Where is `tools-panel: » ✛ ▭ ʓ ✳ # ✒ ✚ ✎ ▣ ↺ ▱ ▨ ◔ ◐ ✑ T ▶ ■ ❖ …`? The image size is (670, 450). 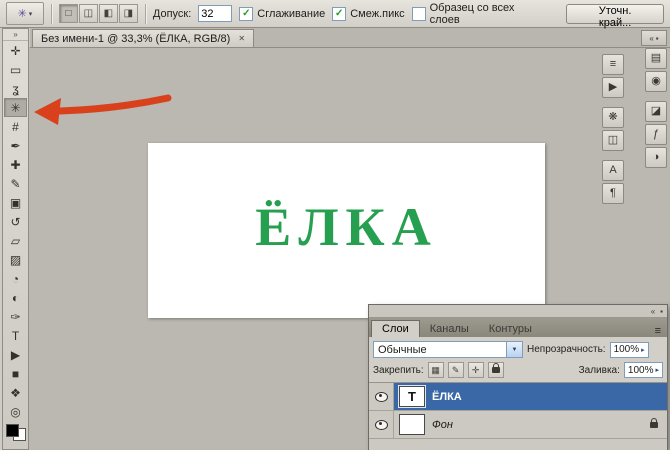
tools-panel: » ✛ ▭ ʓ ✳ # ✒ ✚ ✎ ▣ ↺ ▱ ▨ ◔ ◐ ✑ T ▶ ■ ❖ … is located at coordinates (15, 239).